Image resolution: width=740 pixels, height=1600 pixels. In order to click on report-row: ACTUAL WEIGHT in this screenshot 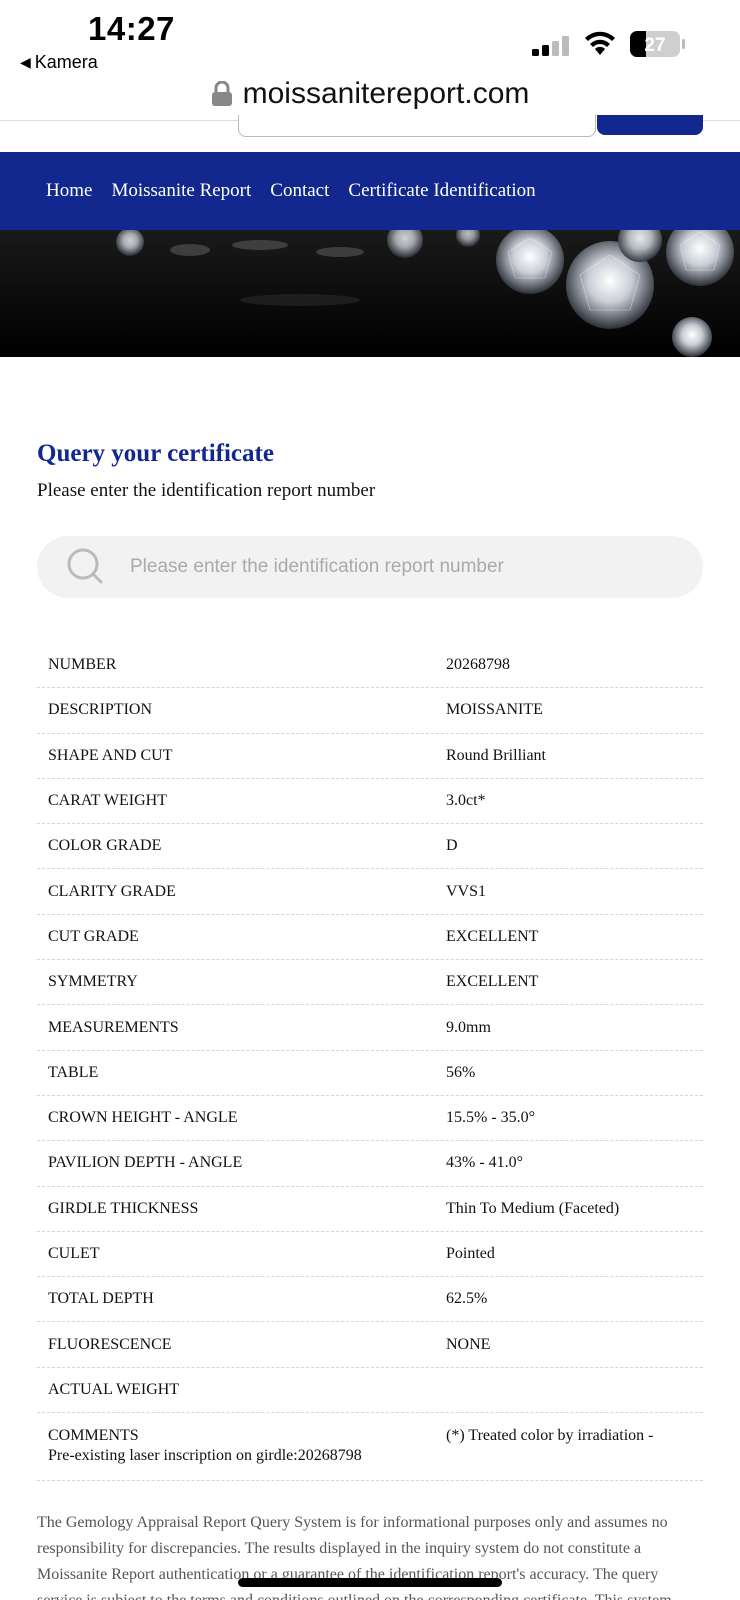, I will do `click(370, 1391)`.